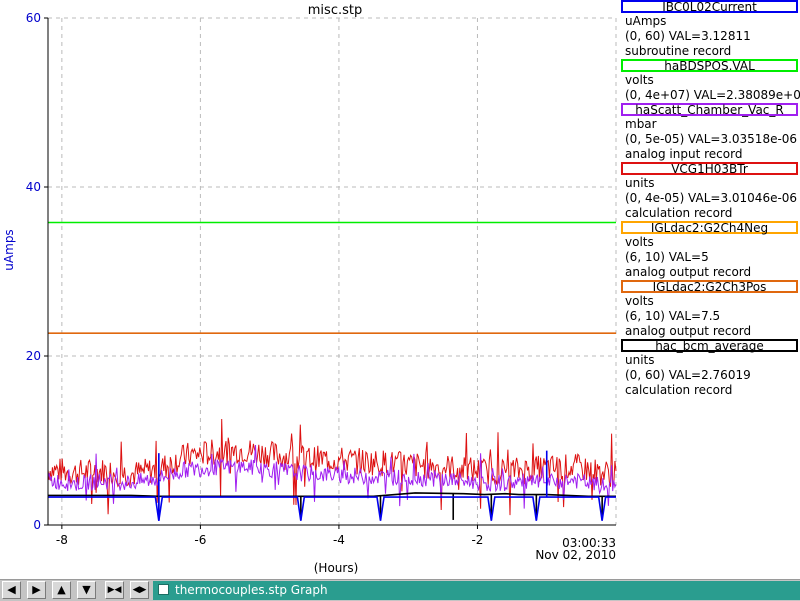  I want to click on y-tick-label: 60, so click(33, 18).